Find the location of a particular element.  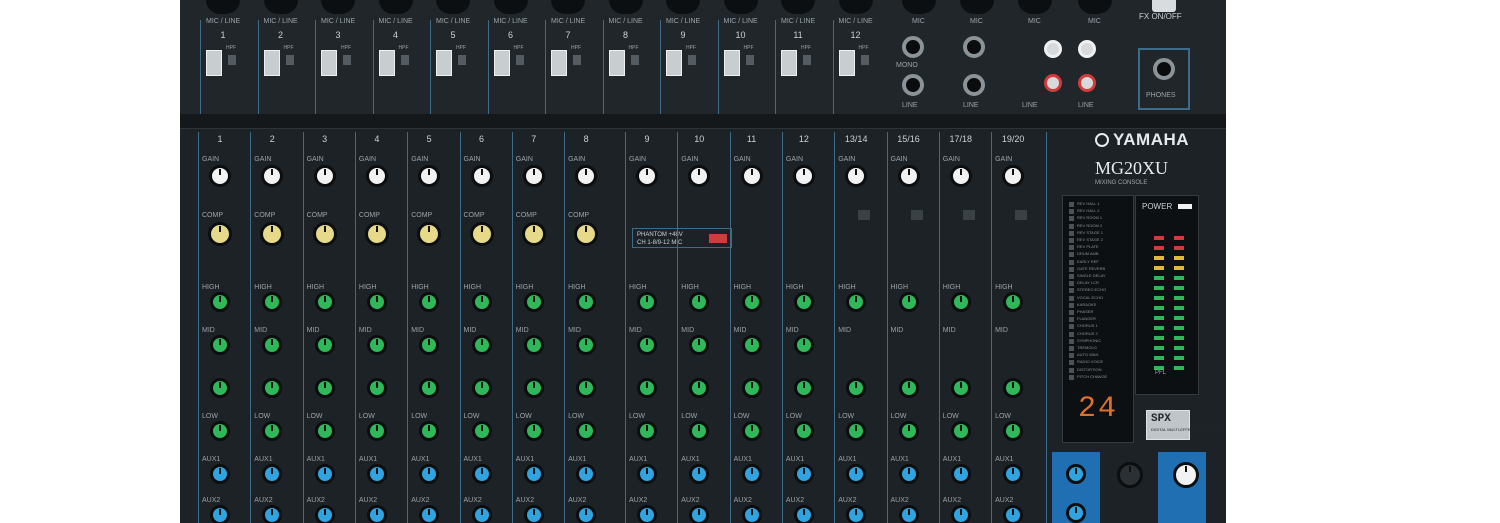

fx-program-knob is located at coordinates (1130, 475).